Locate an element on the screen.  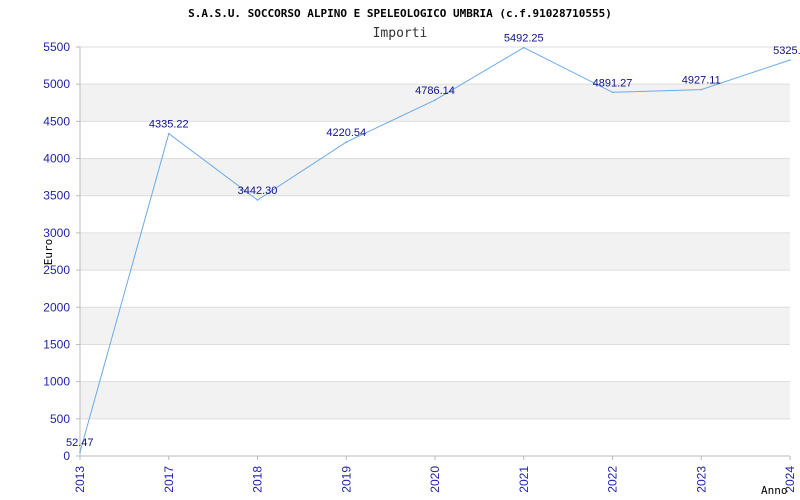
x-tick-label: 2023 is located at coordinates (701, 479).